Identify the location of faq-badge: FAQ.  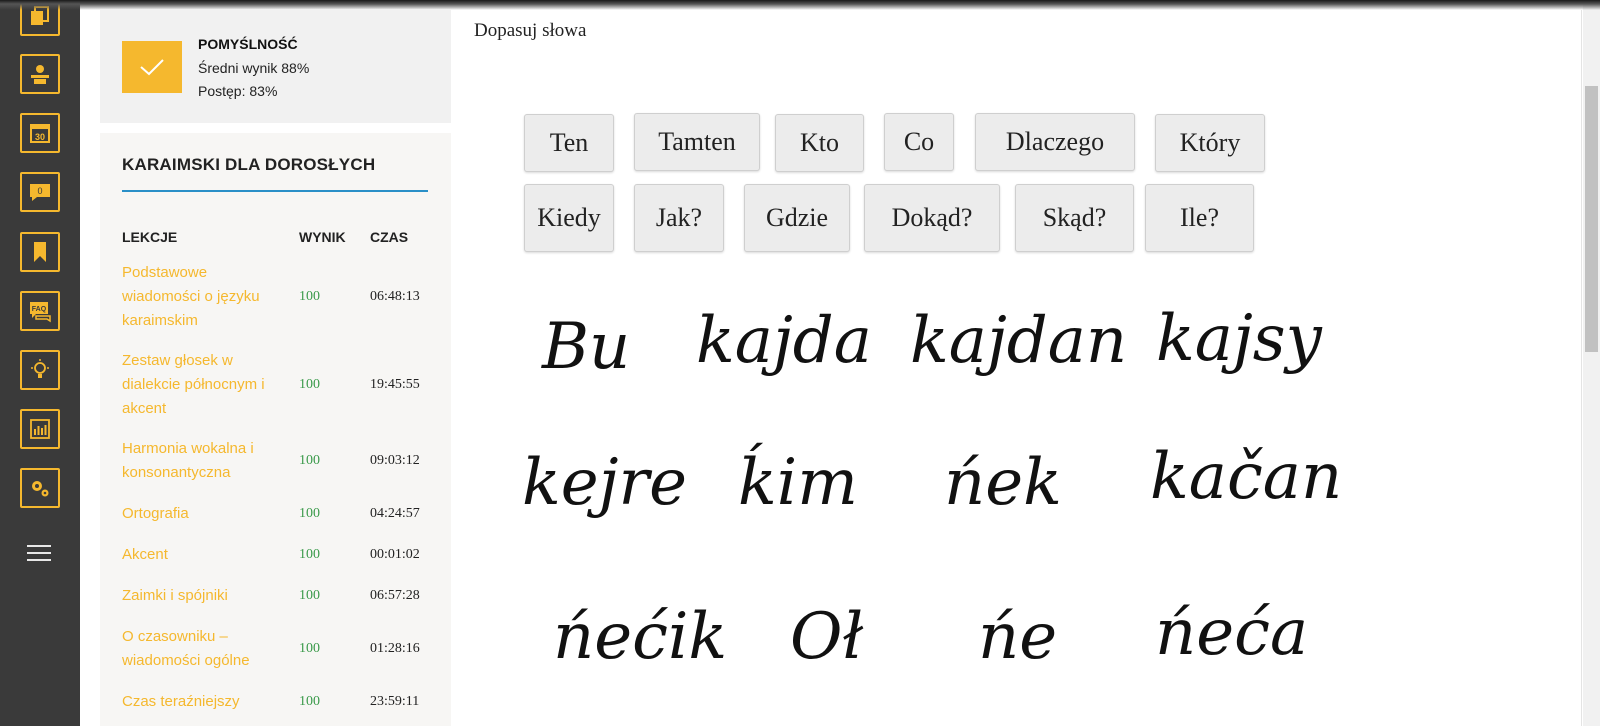
(39, 309).